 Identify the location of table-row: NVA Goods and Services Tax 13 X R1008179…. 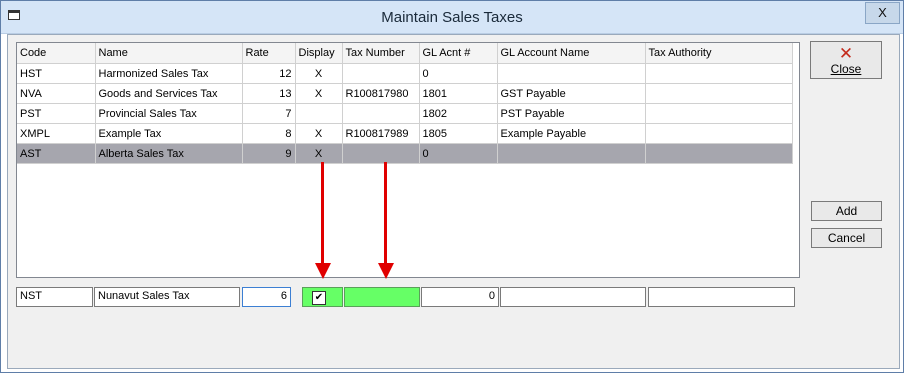
(405, 93).